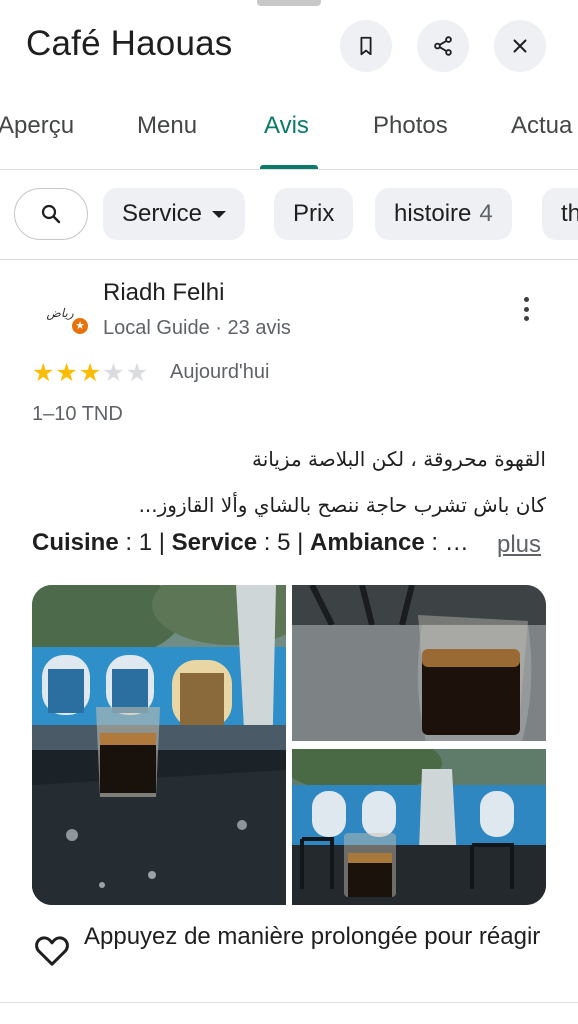 The height and width of the screenshot is (1024, 578). Describe the element at coordinates (410, 126) in the screenshot. I see `tab-photos: Photos` at that location.